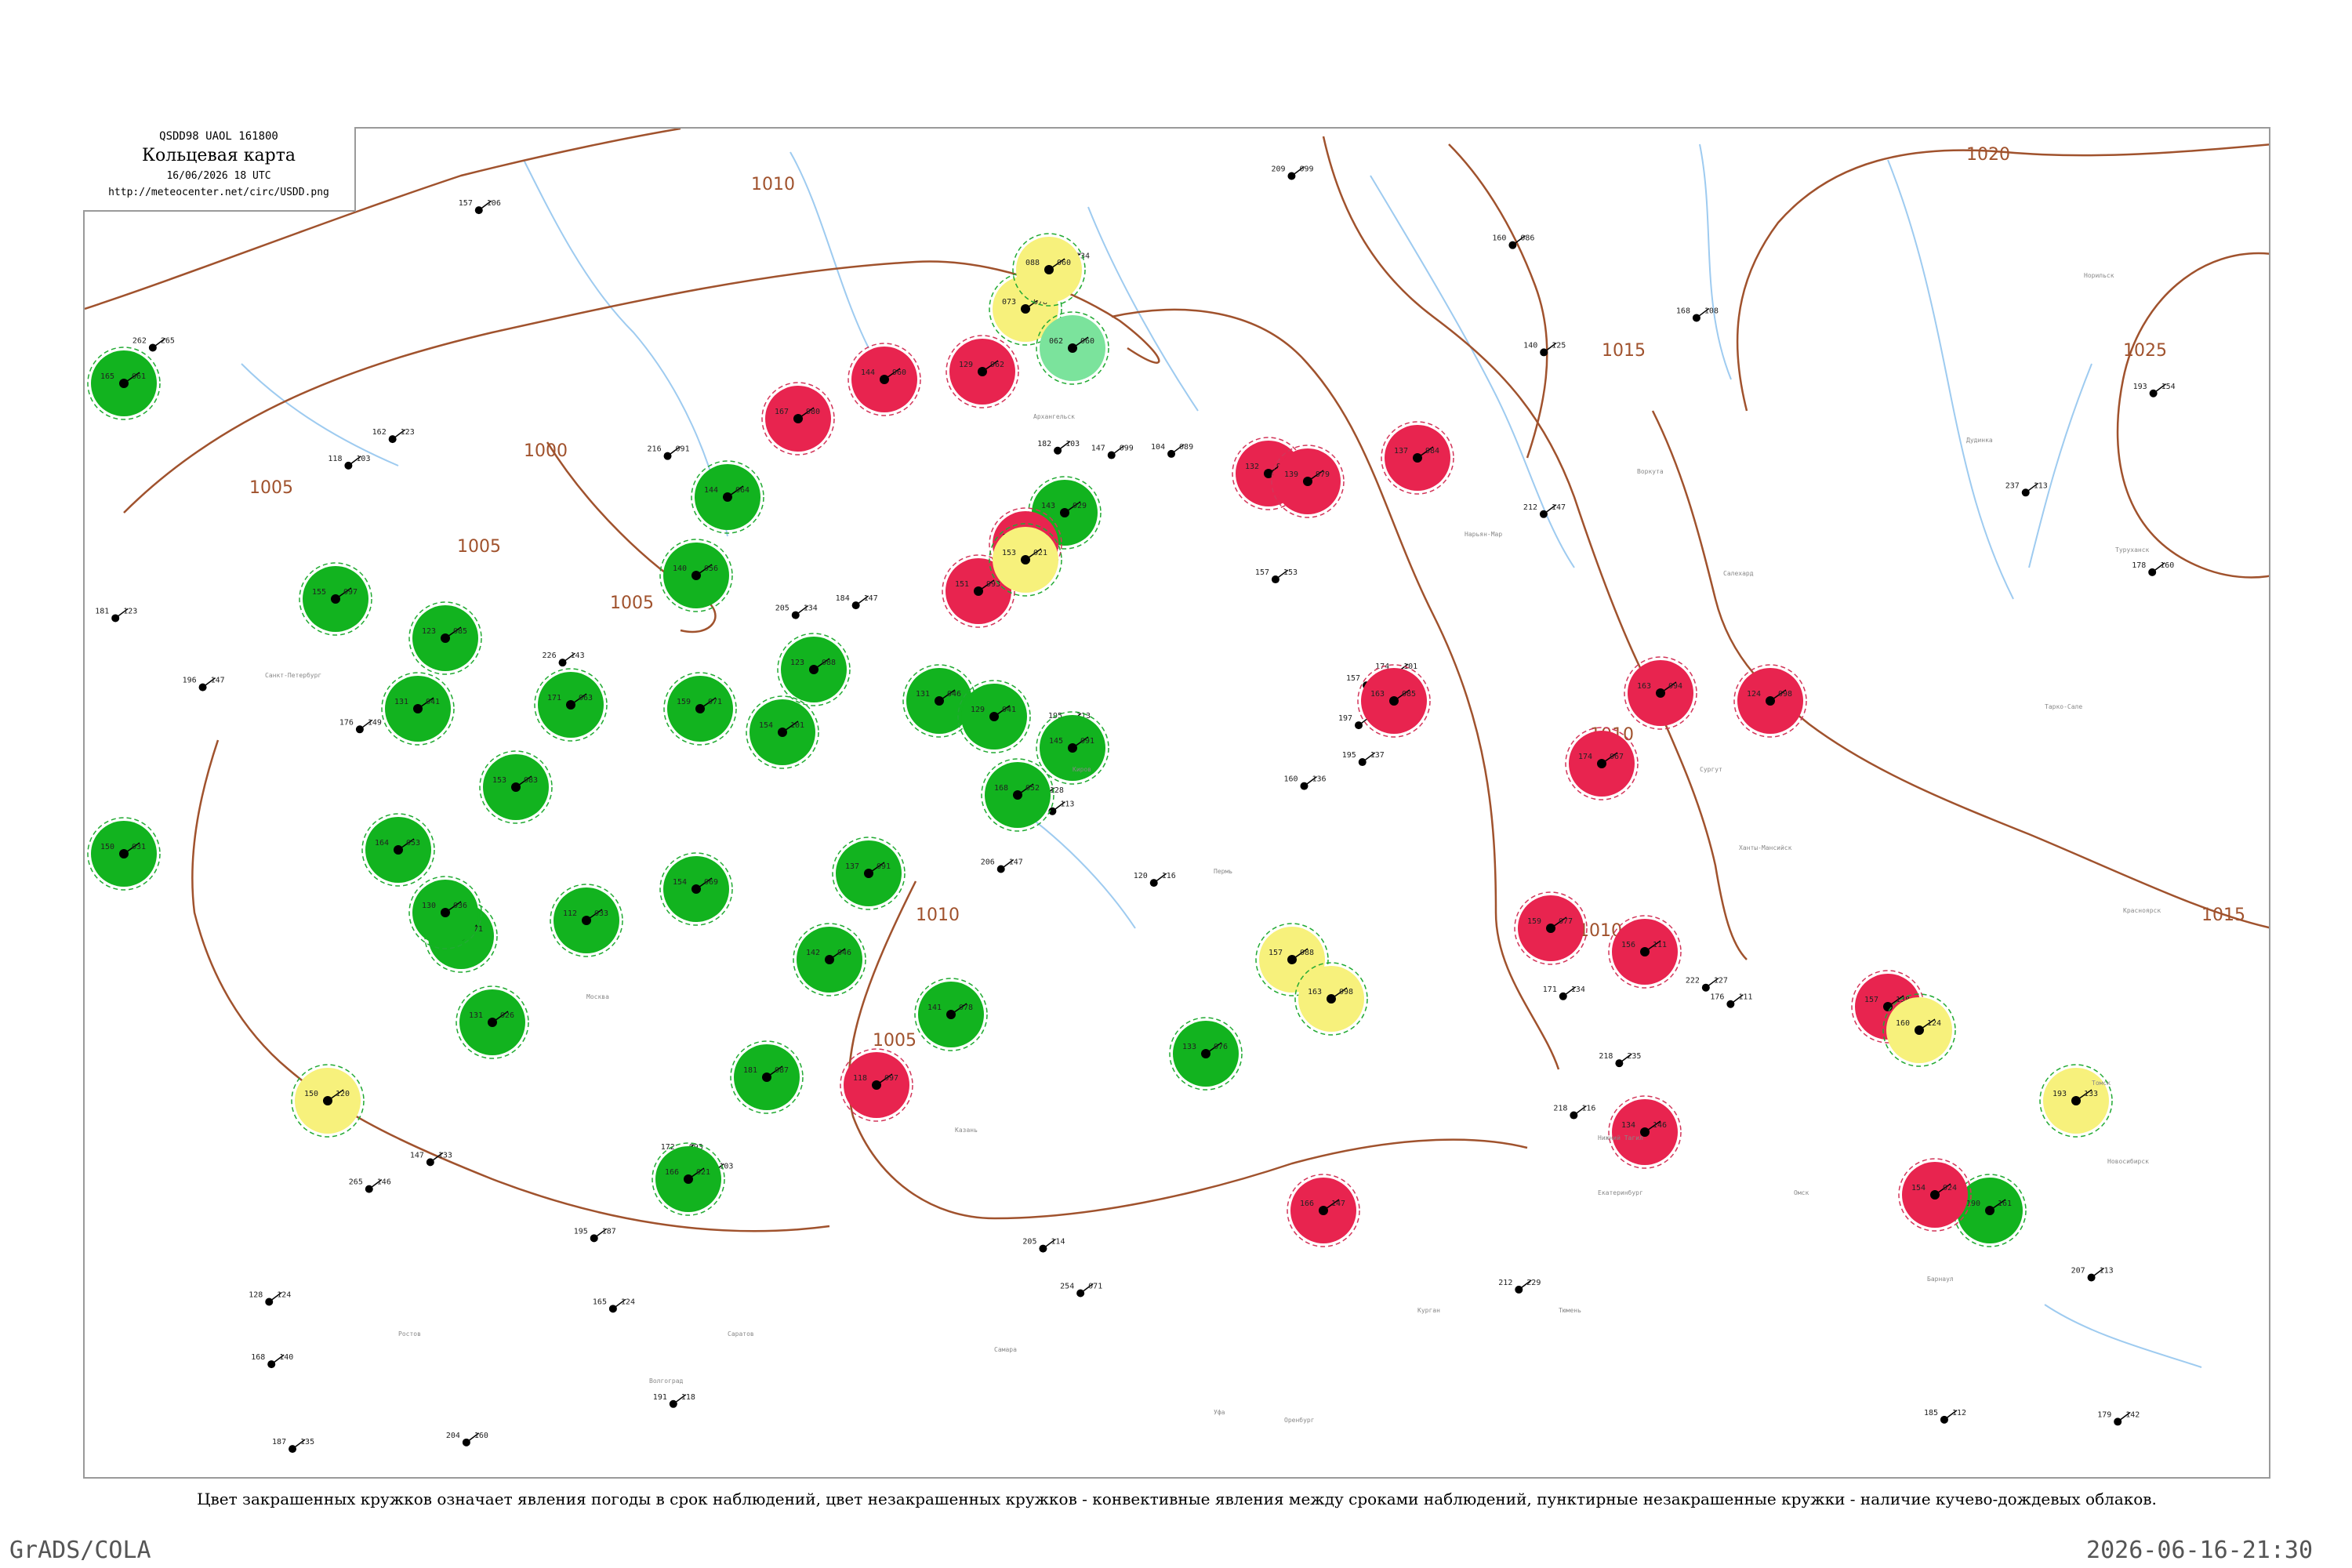 The height and width of the screenshot is (1568, 2352). What do you see at coordinates (1765, 847) in the screenshot?
I see `town-label: Ханты-Мансийск` at bounding box center [1765, 847].